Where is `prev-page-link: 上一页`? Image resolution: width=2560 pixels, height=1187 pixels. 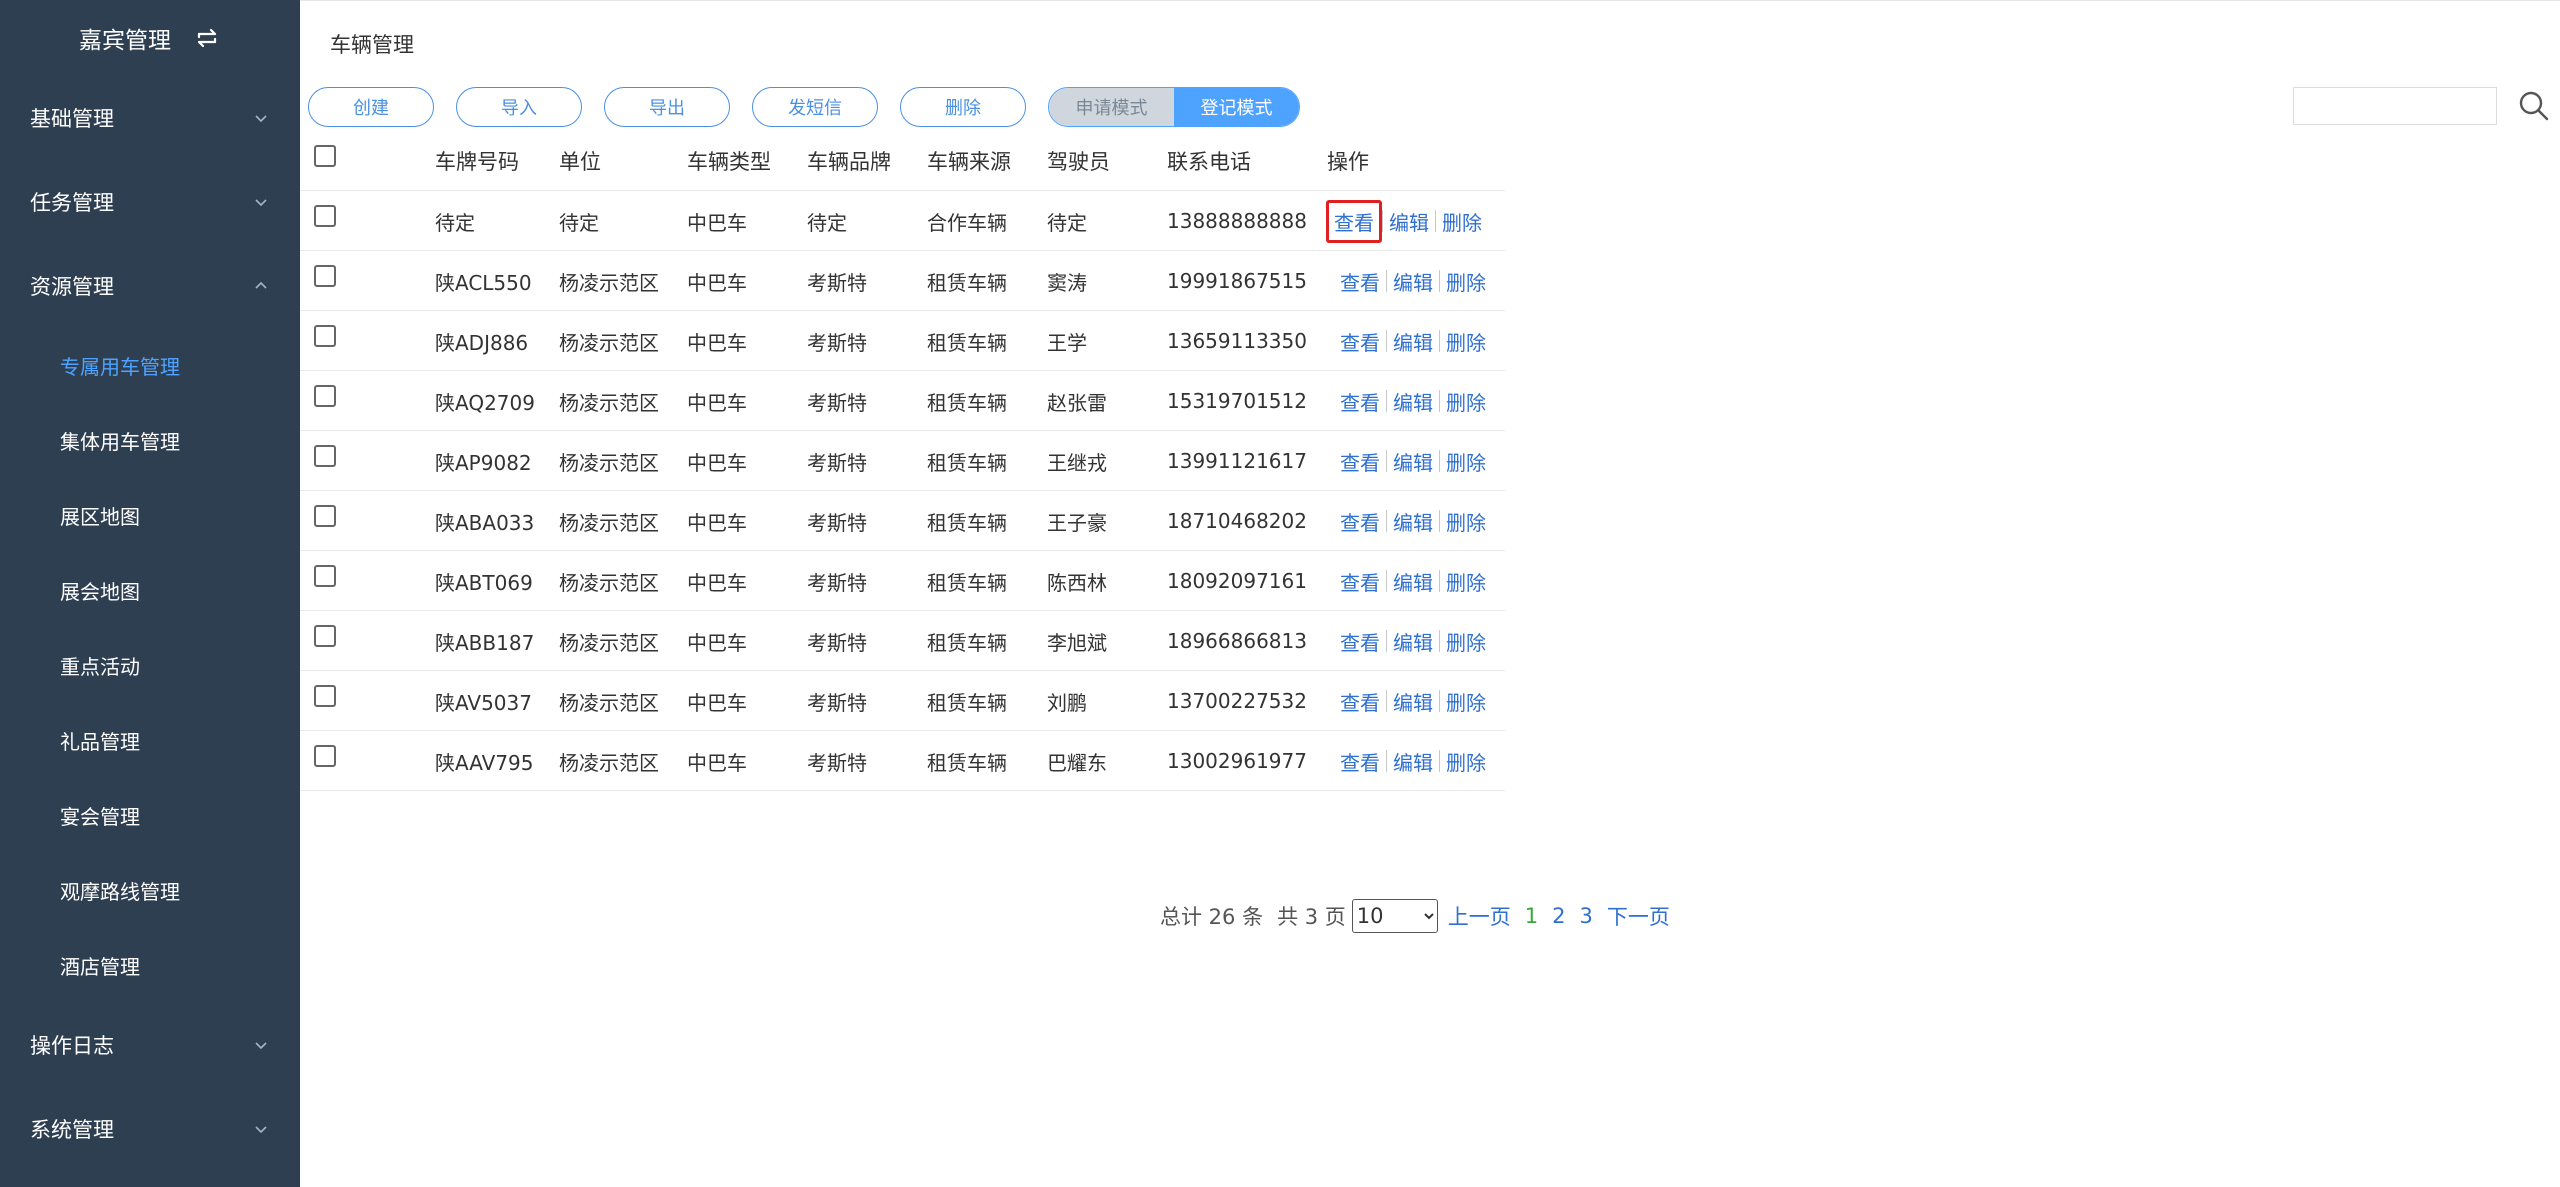
prev-page-link: 上一页 is located at coordinates (1479, 916).